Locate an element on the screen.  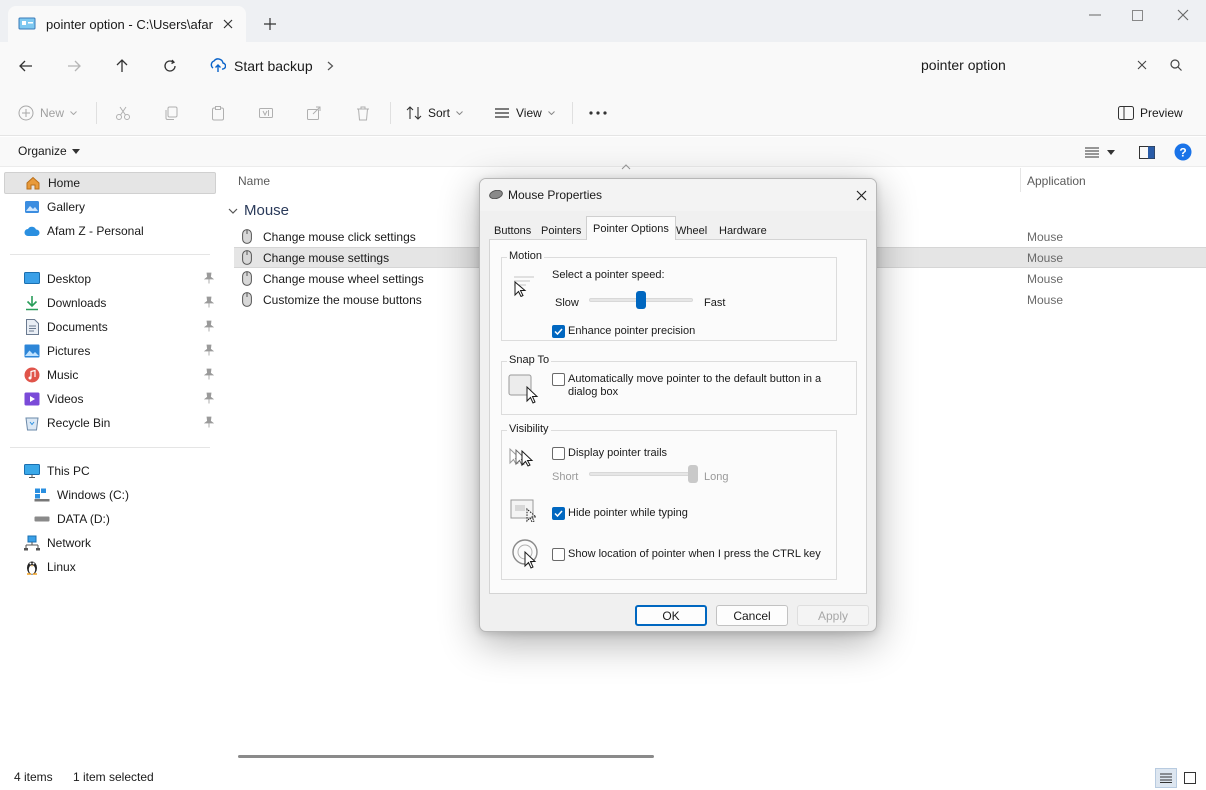
cut-button is located at coordinates (123, 113).